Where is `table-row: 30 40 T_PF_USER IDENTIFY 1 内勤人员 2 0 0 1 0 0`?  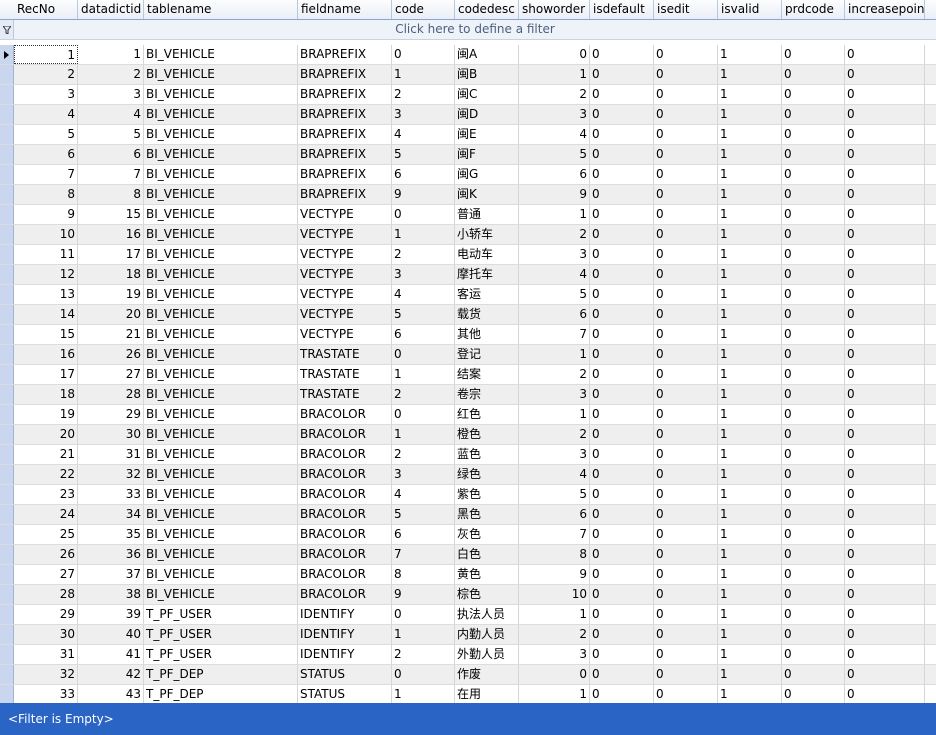
table-row: 30 40 T_PF_USER IDENTIFY 1 内勤人员 2 0 0 1 0 0 is located at coordinates (468, 635).